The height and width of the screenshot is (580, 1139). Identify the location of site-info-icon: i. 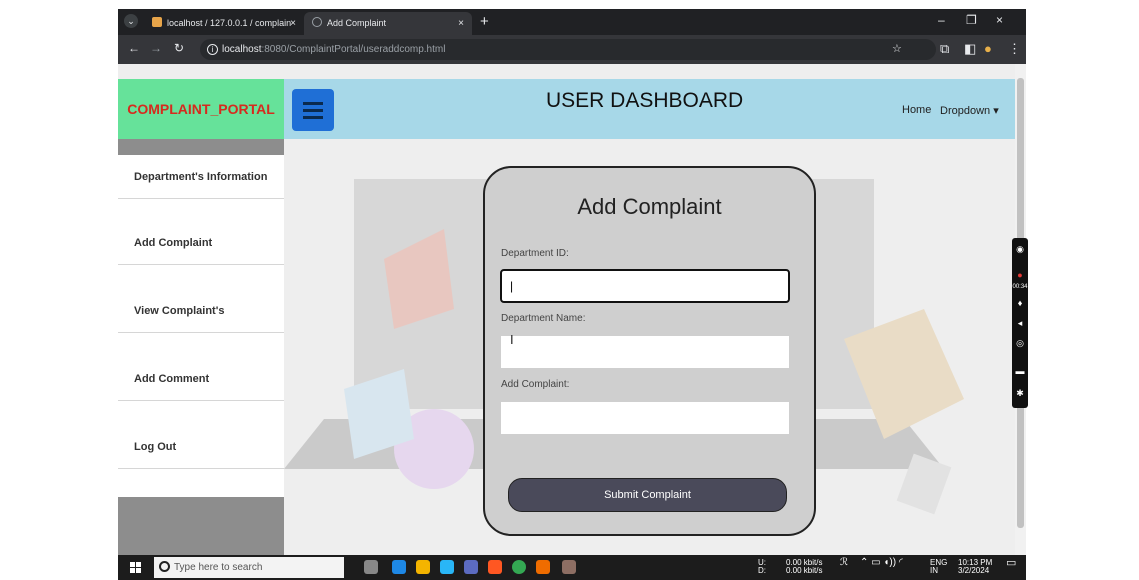
(212, 49).